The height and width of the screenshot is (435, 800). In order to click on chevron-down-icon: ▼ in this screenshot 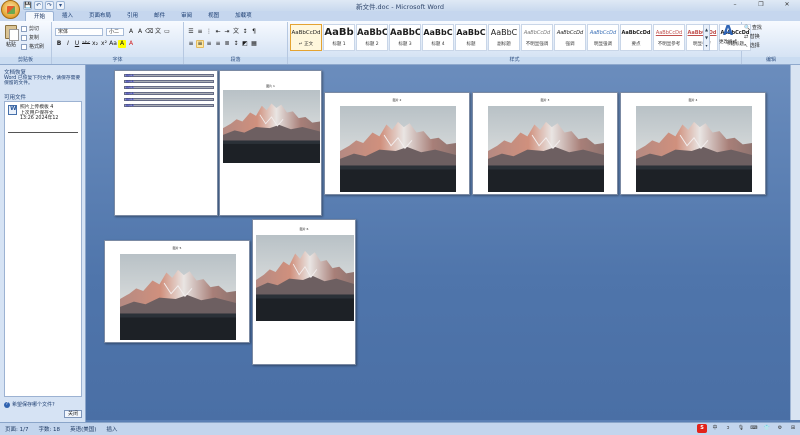, I will do `click(706, 37)`.